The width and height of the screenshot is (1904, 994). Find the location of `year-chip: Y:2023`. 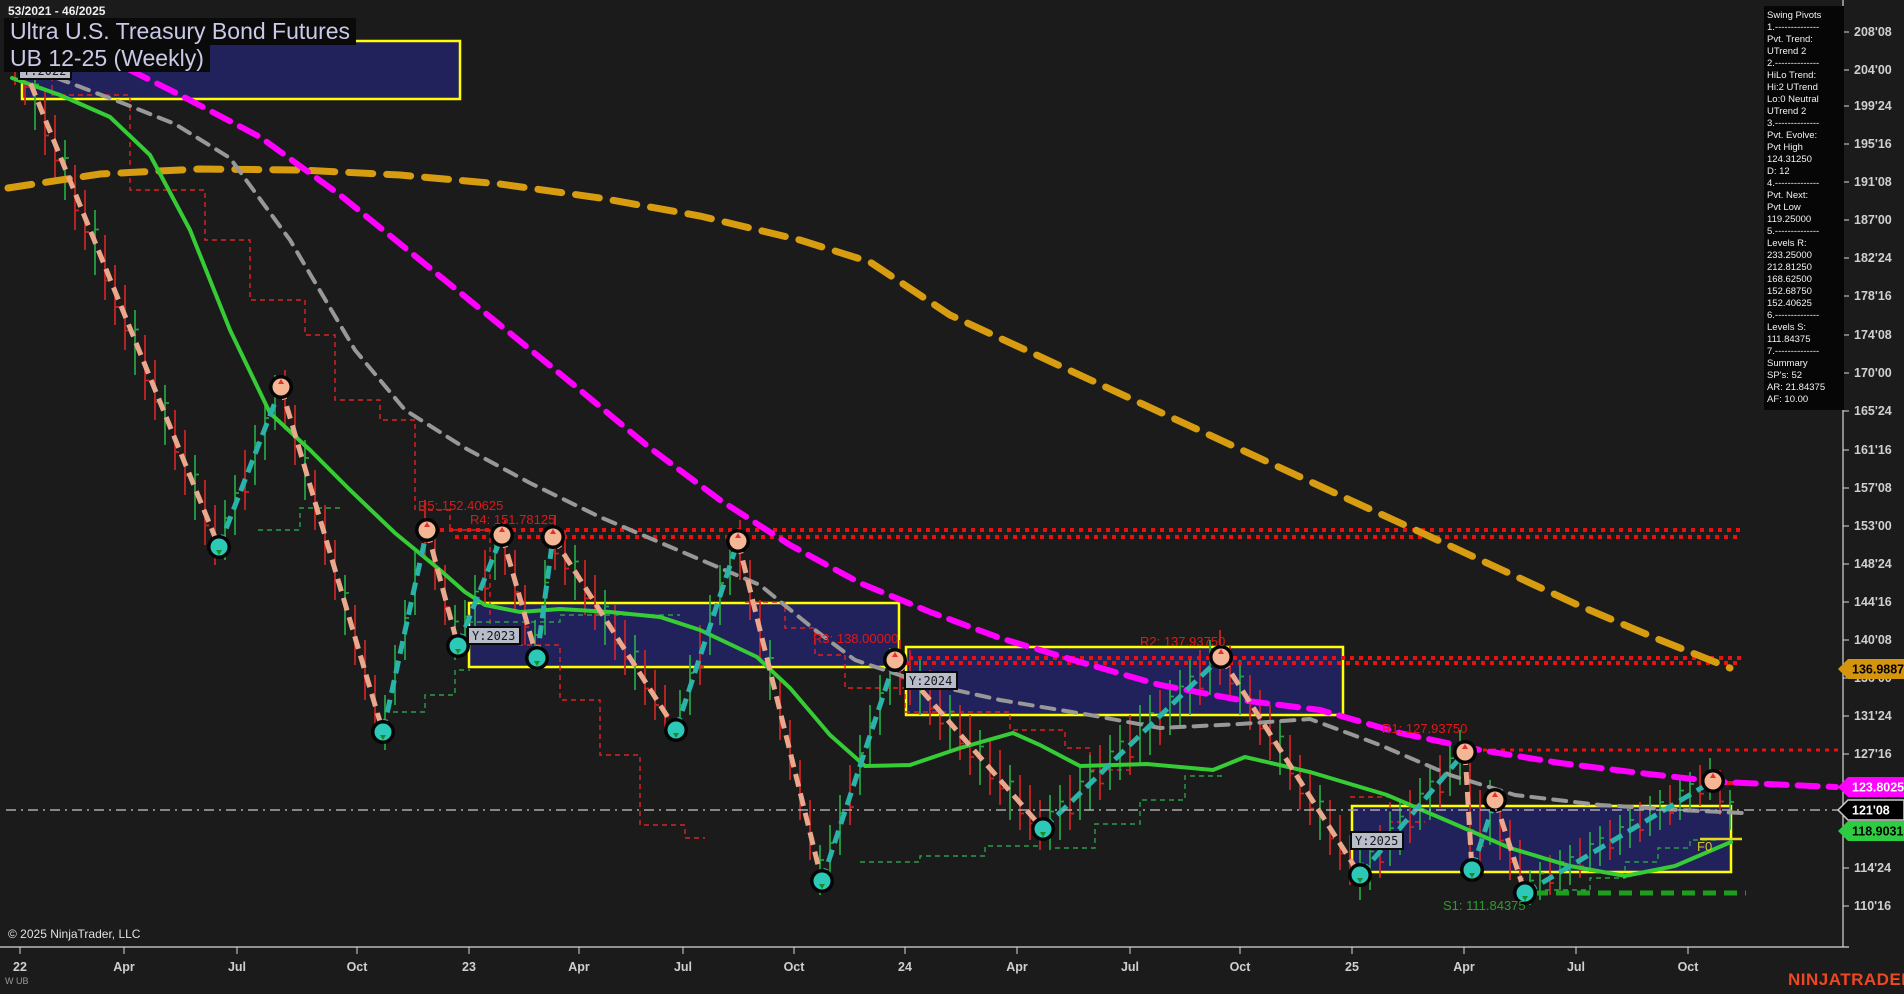

year-chip: Y:2023 is located at coordinates (494, 635).